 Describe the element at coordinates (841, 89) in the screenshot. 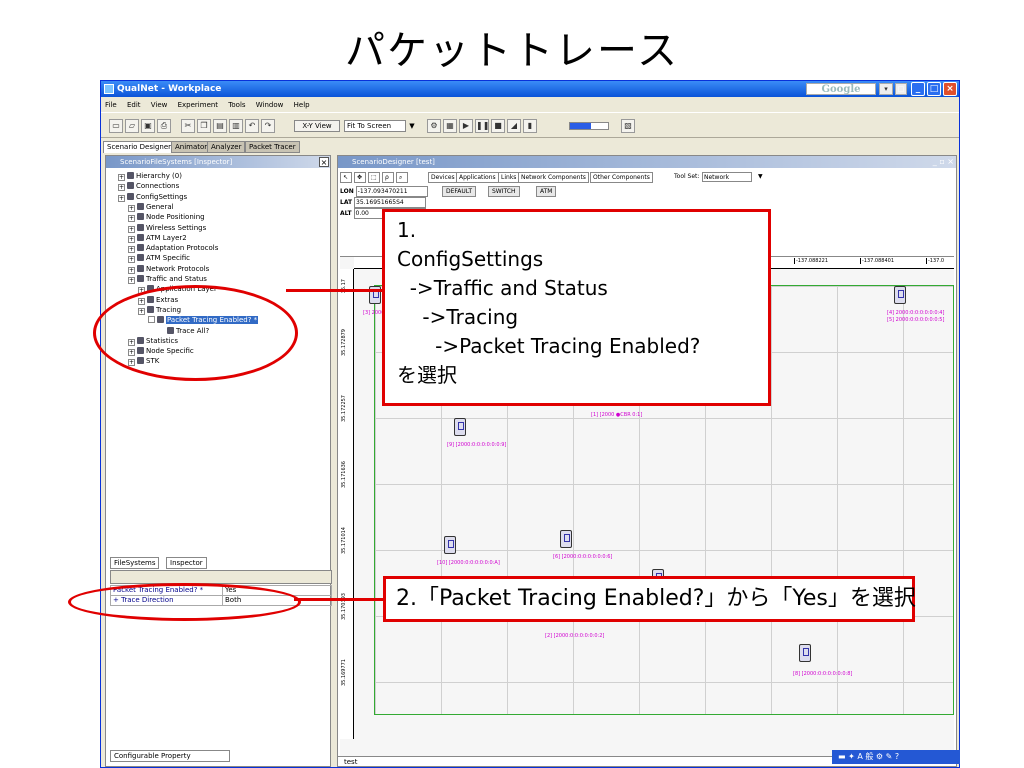

I see `google-search-box: Google` at that location.